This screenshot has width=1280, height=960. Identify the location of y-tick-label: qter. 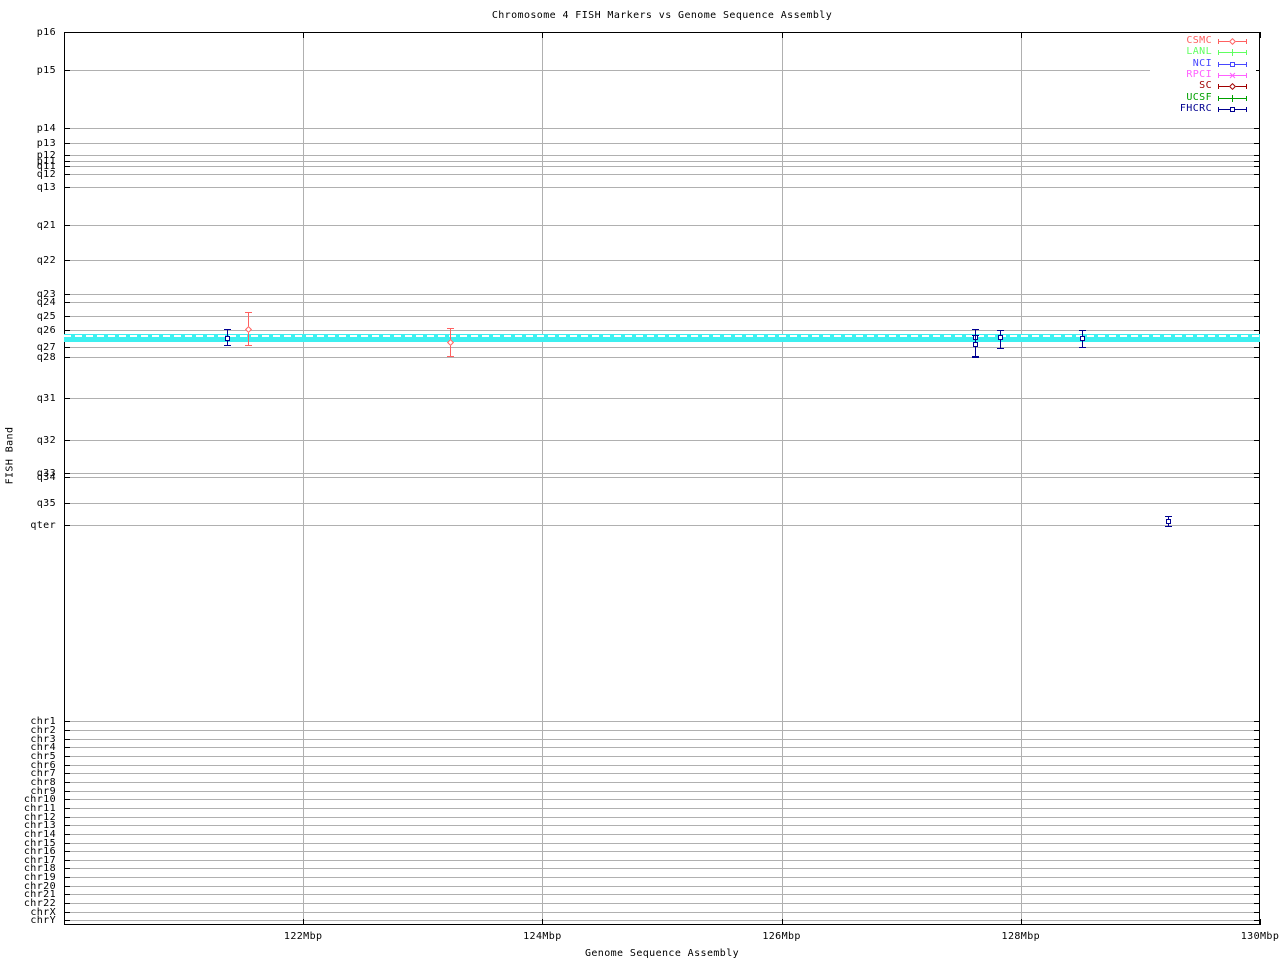
(43, 525).